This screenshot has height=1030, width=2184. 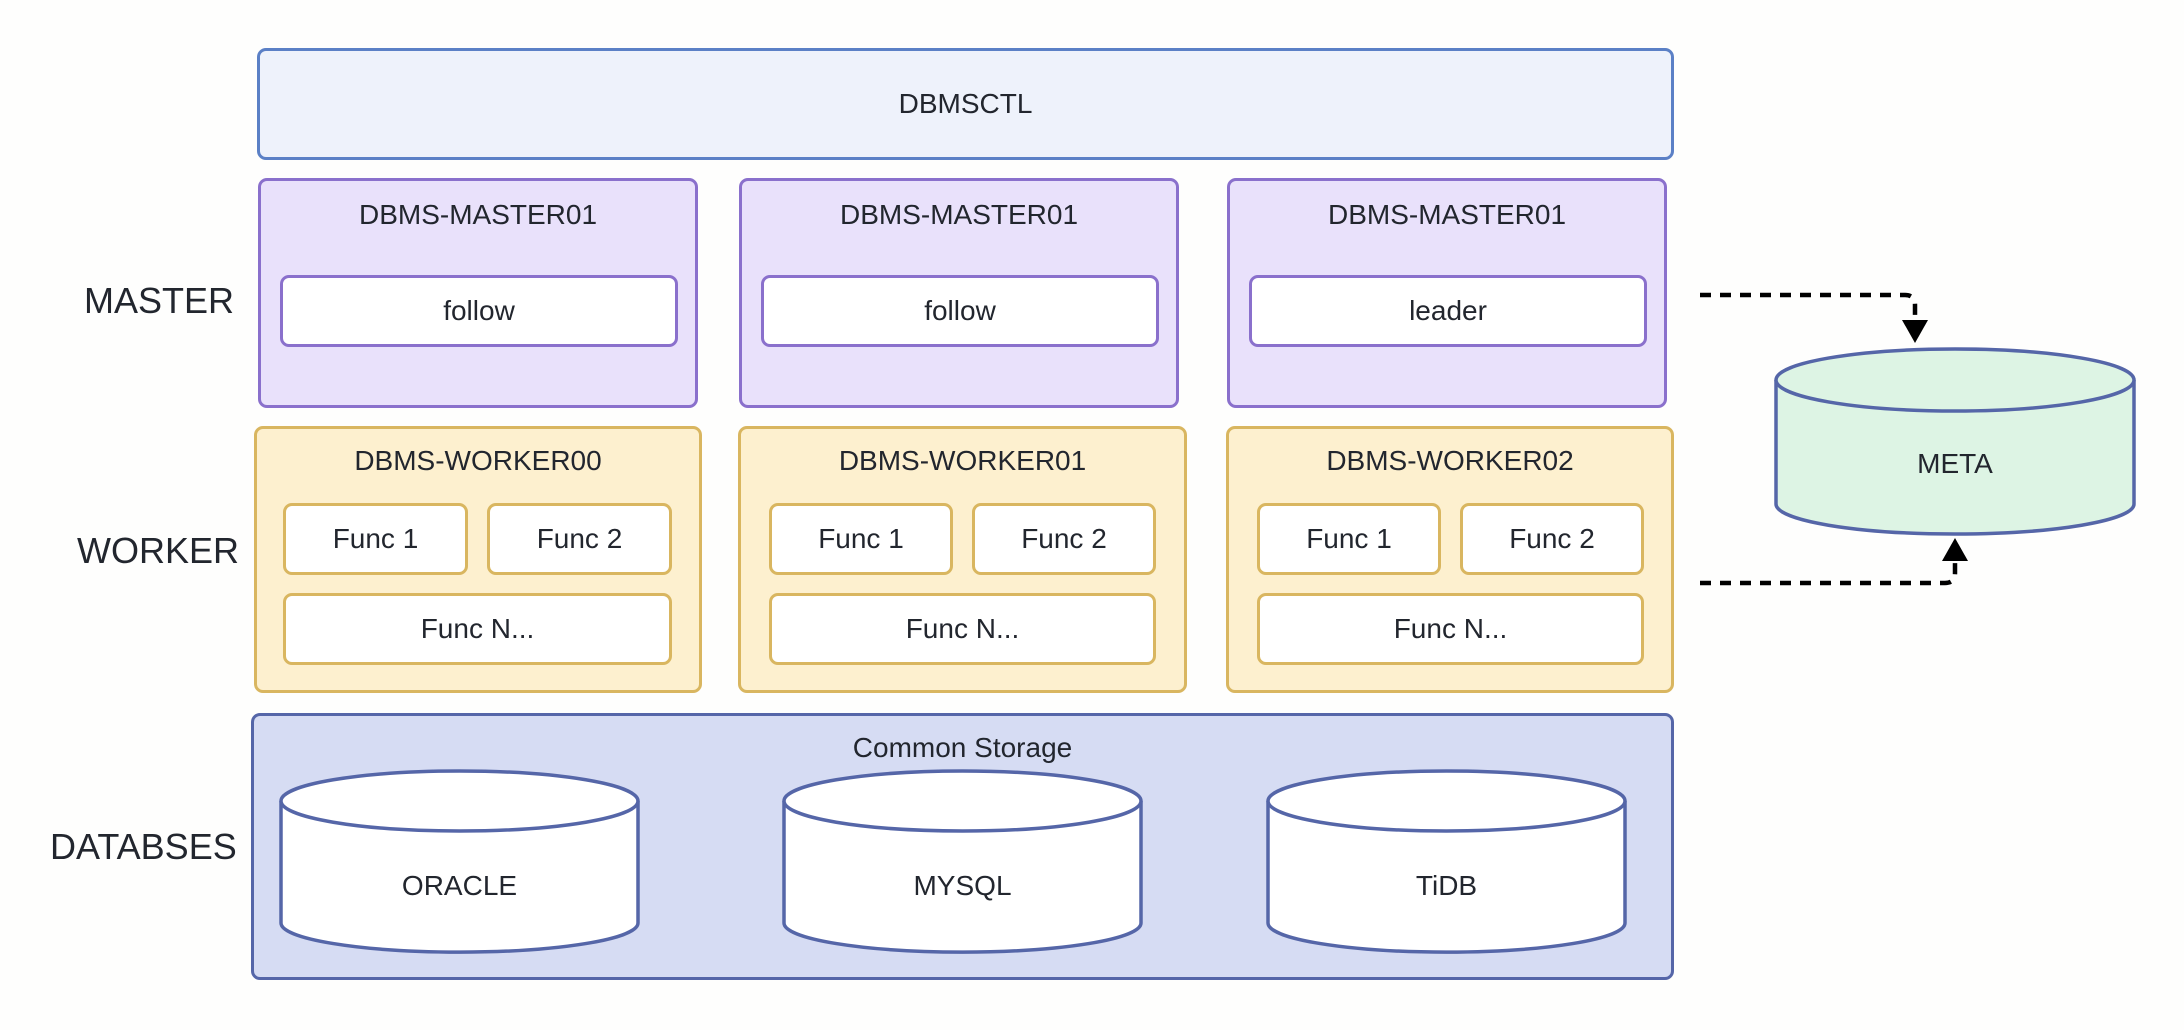 What do you see at coordinates (1446, 885) in the screenshot?
I see `database-label: TiDB` at bounding box center [1446, 885].